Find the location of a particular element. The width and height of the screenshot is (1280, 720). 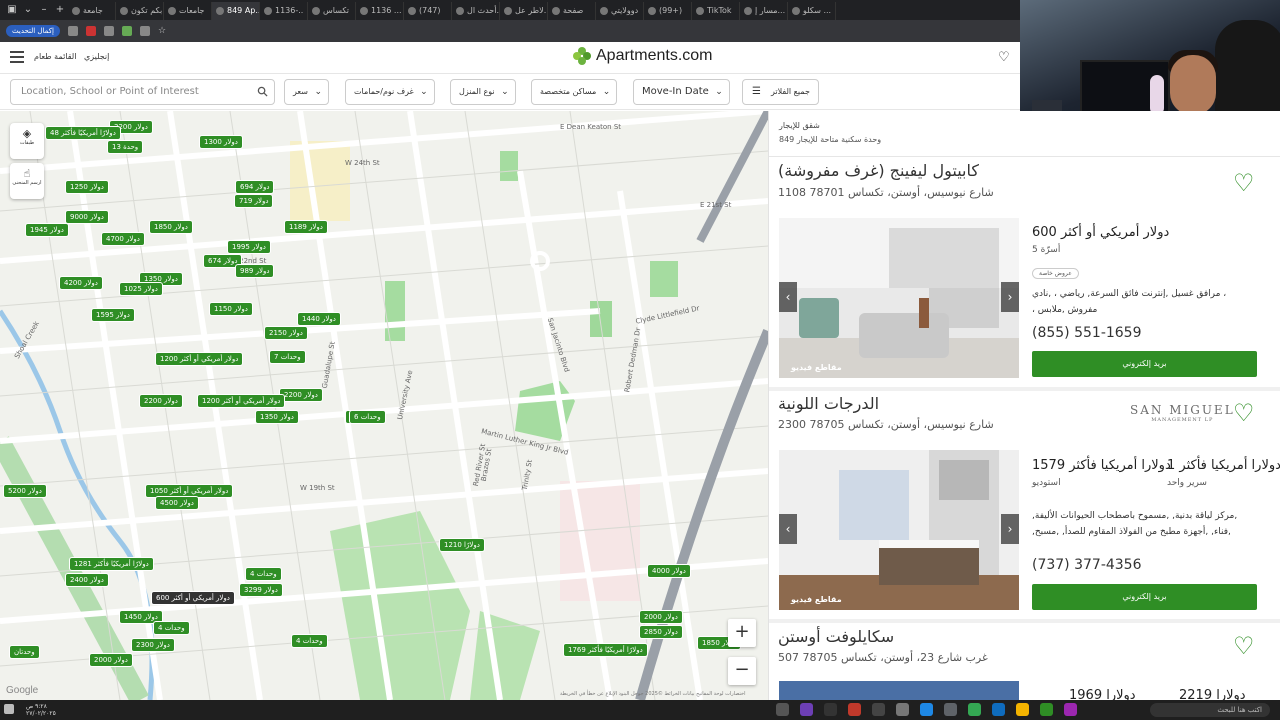

menu-label: القائمة طعام is located at coordinates (55, 56).